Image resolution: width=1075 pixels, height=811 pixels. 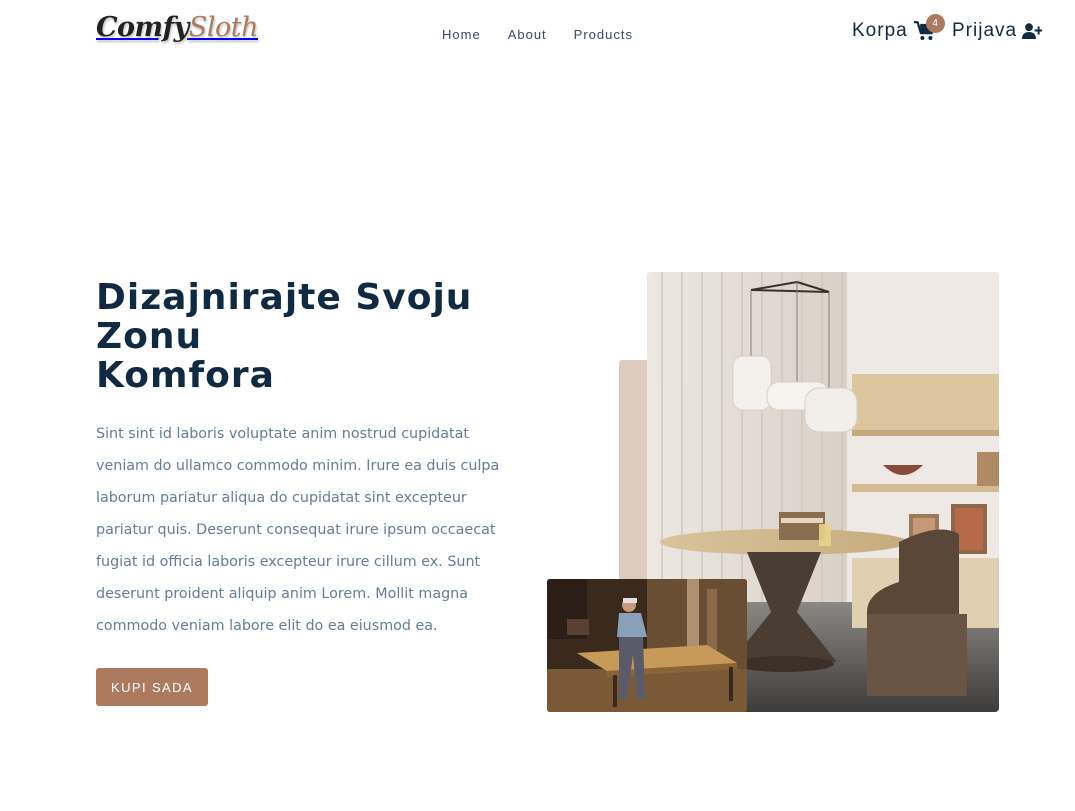 What do you see at coordinates (149, 336) in the screenshot?
I see `hero-title-line-2: Zonu` at bounding box center [149, 336].